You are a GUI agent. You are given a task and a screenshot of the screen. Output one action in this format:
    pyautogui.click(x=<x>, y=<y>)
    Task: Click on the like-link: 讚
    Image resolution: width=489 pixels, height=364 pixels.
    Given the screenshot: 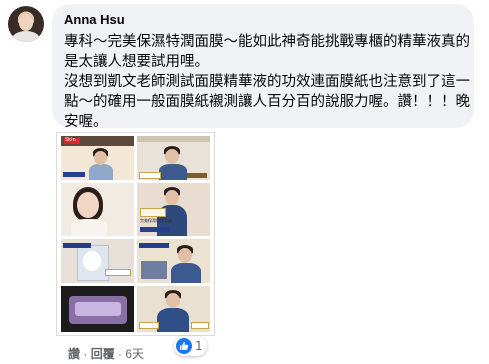 What is the action you would take?
    pyautogui.click(x=74, y=354)
    